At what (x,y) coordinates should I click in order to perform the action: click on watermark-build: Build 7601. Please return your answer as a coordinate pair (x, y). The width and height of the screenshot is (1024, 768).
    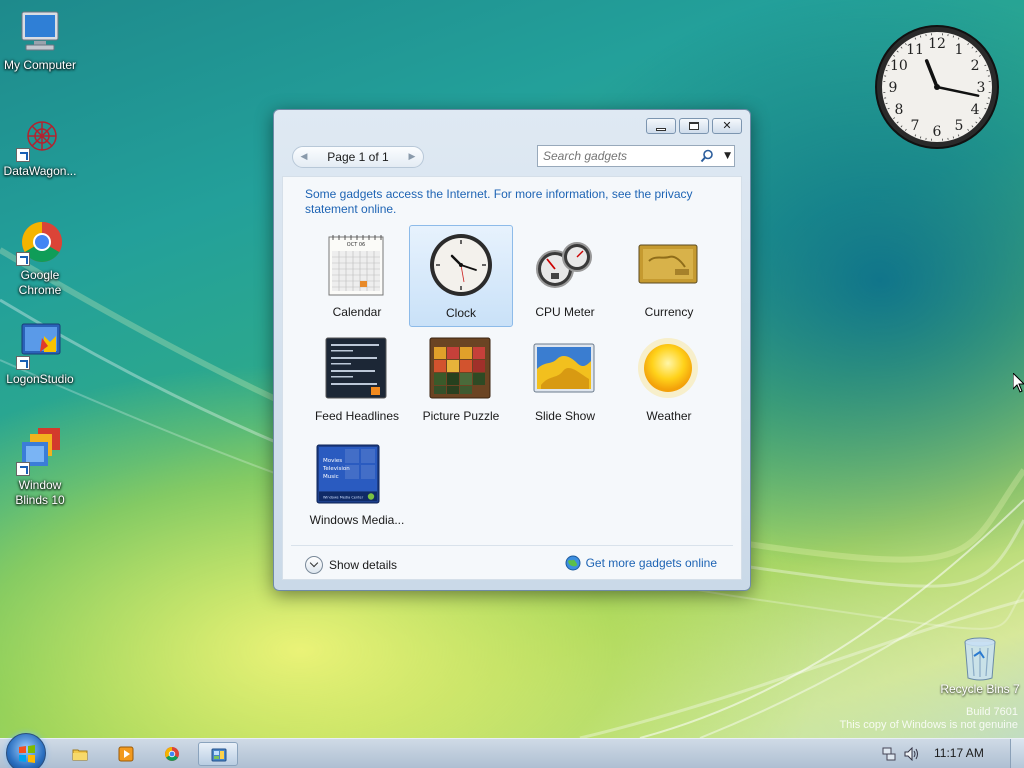
    Looking at the image, I should click on (992, 712).